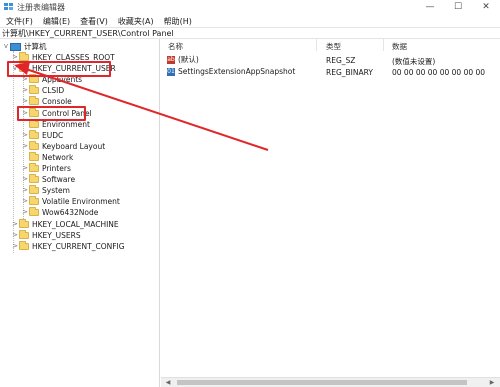 The image size is (500, 387). What do you see at coordinates (25, 157) in the screenshot?
I see `tree-expander` at bounding box center [25, 157].